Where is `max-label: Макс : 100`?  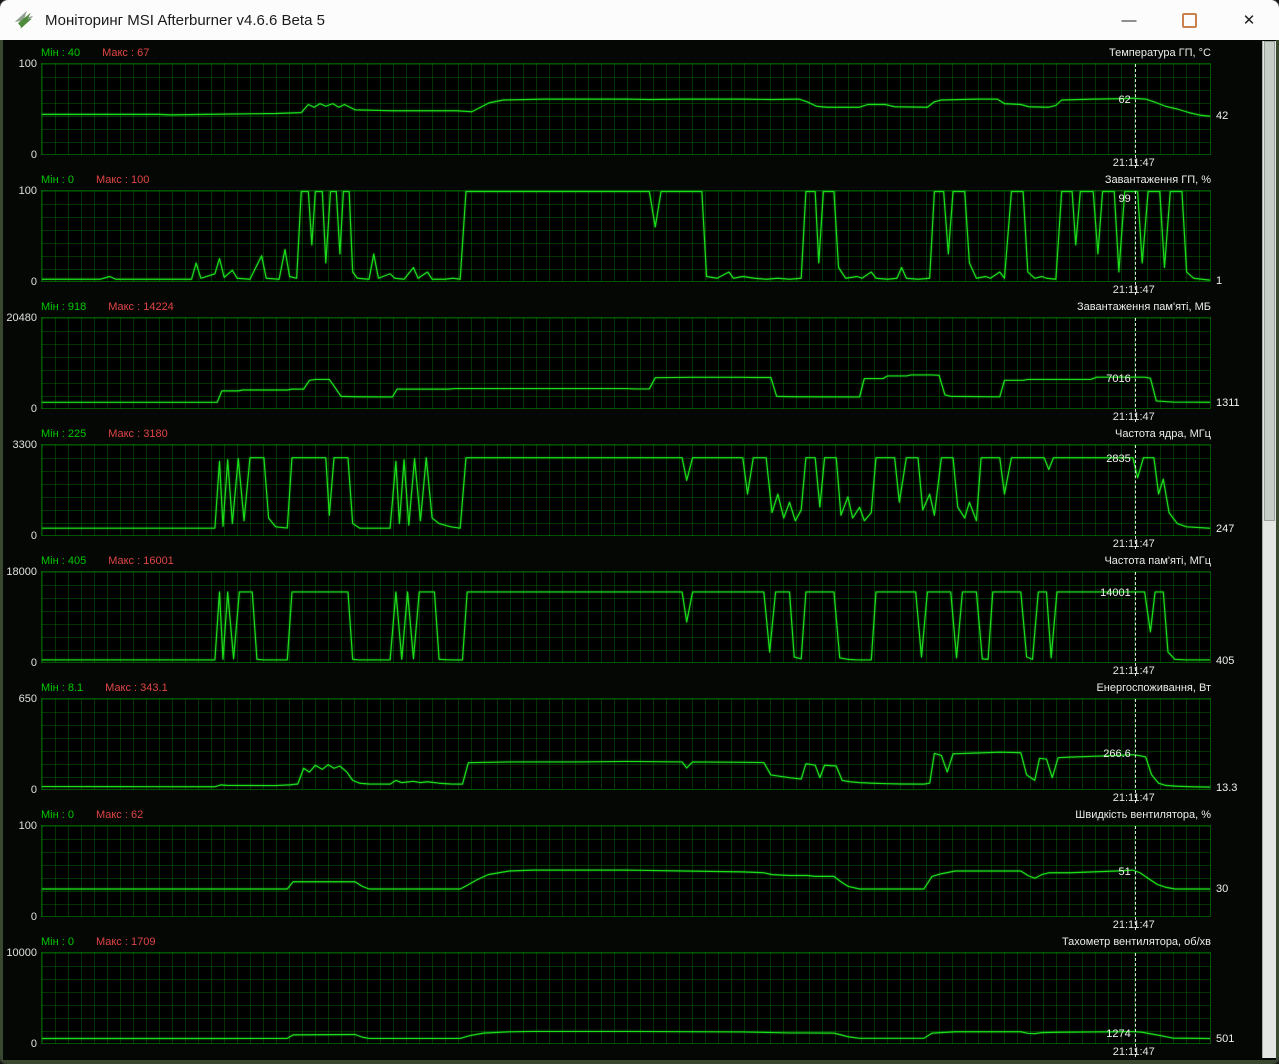
max-label: Макс : 100 is located at coordinates (122, 180).